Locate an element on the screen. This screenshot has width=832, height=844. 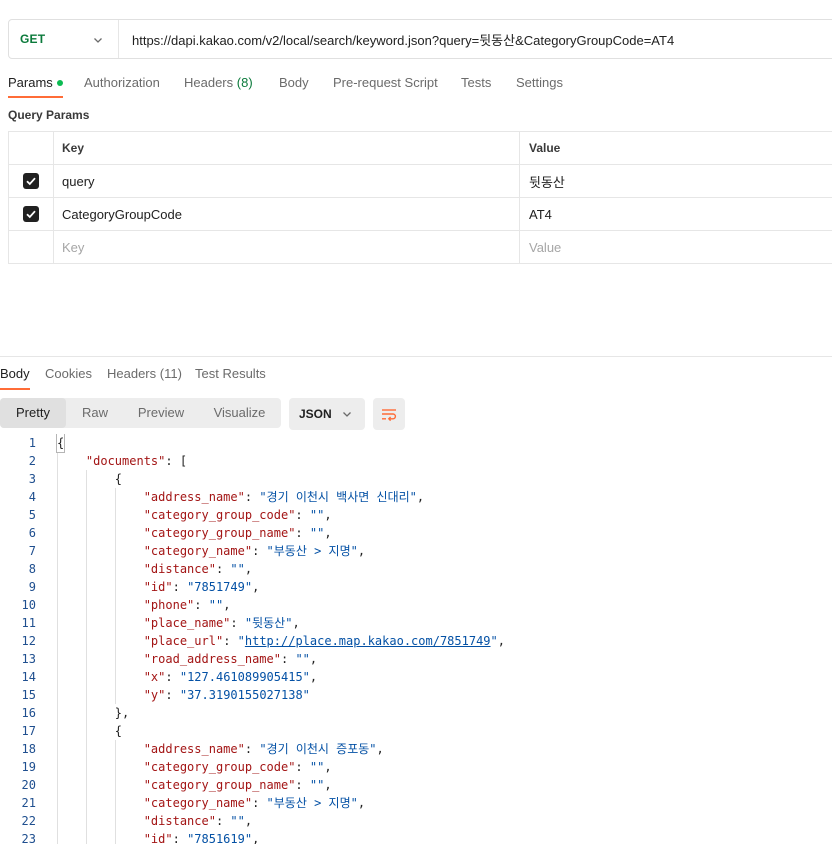
code-text: "place_name": "뒷동산", is located at coordinates (178, 623).